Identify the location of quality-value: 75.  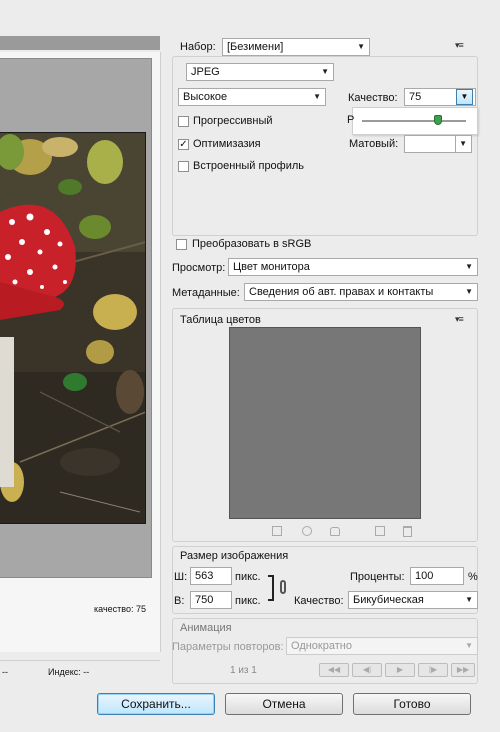
(415, 97).